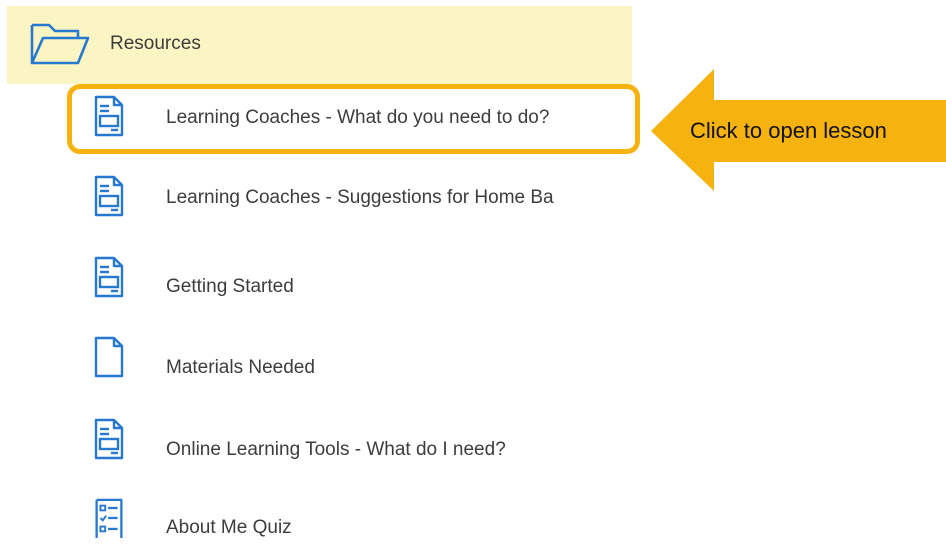 This screenshot has height=546, width=946. Describe the element at coordinates (230, 286) in the screenshot. I see `lesson-label: Getting Started` at that location.